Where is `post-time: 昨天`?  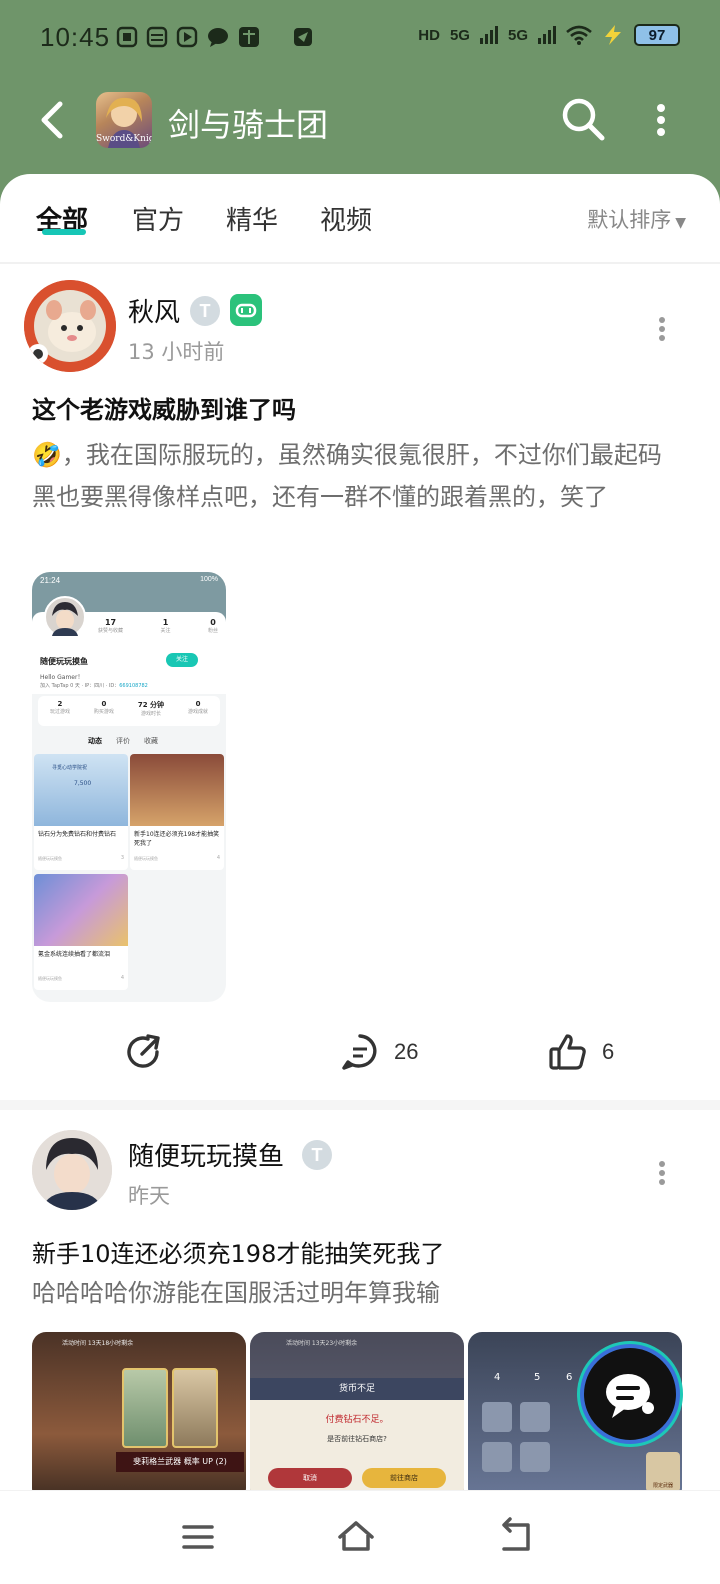 post-time: 昨天 is located at coordinates (149, 1196).